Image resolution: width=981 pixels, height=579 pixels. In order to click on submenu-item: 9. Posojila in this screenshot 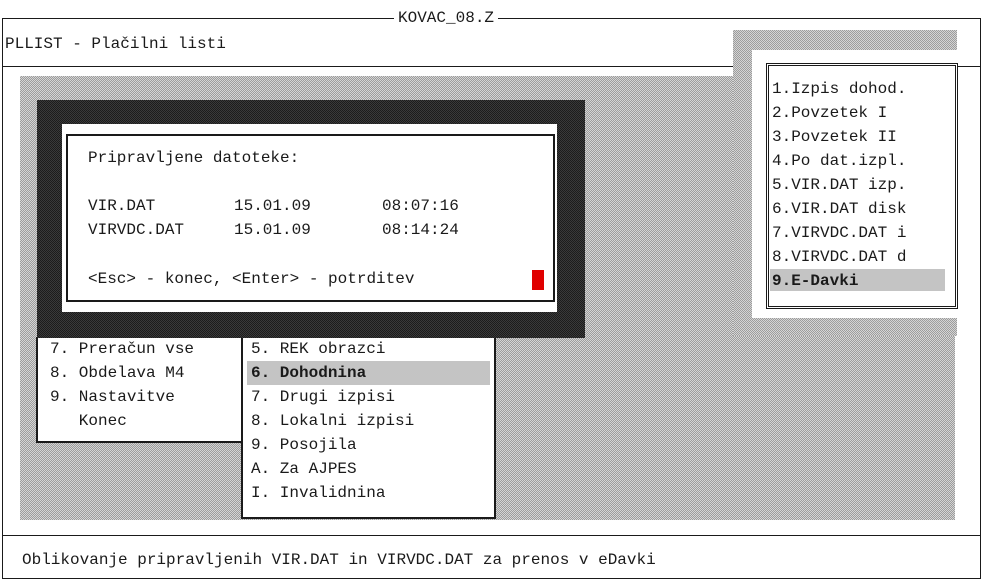, I will do `click(368, 445)`.